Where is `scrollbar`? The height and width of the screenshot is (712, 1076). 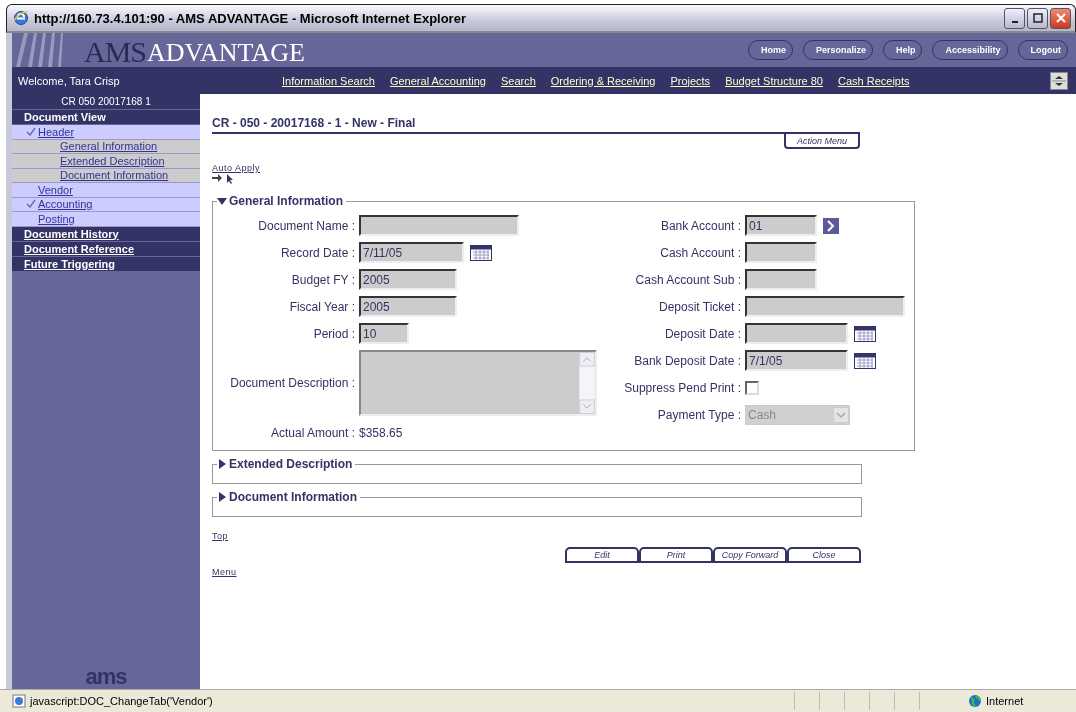
scrollbar is located at coordinates (587, 383).